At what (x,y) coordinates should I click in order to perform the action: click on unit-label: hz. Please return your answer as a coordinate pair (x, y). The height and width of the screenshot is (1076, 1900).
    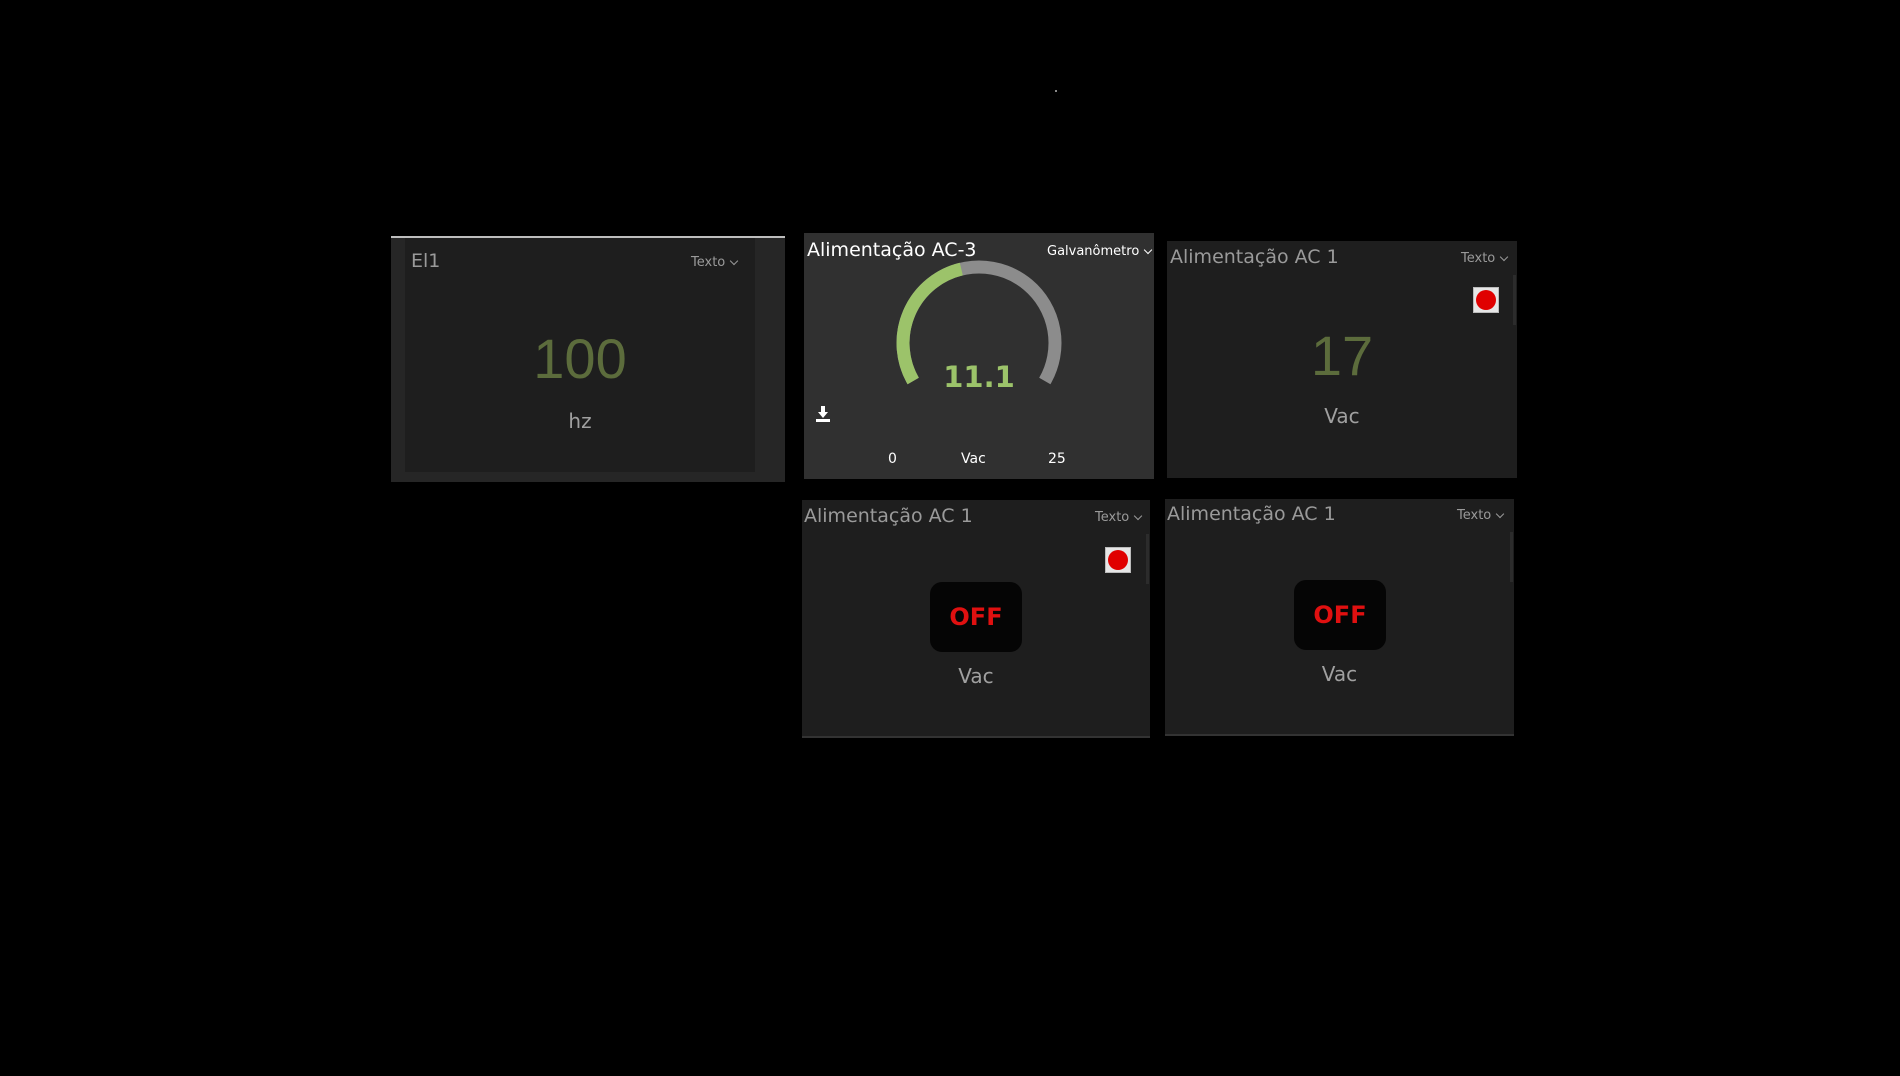
    Looking at the image, I should click on (580, 421).